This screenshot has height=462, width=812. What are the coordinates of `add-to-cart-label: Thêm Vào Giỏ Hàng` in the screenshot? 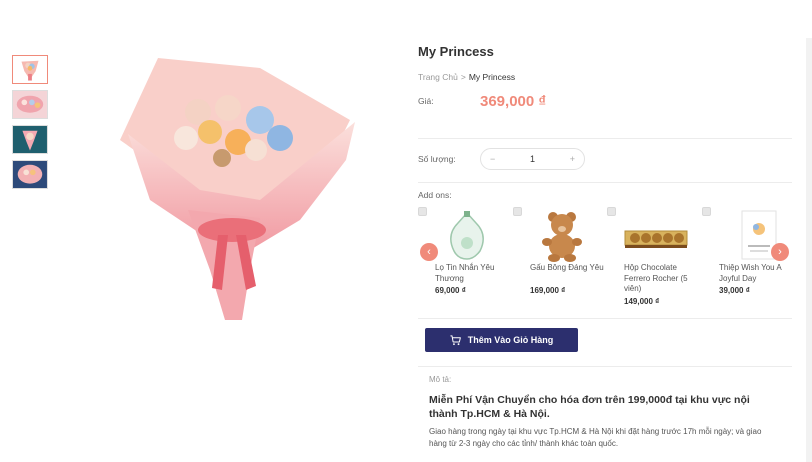 It's located at (510, 340).